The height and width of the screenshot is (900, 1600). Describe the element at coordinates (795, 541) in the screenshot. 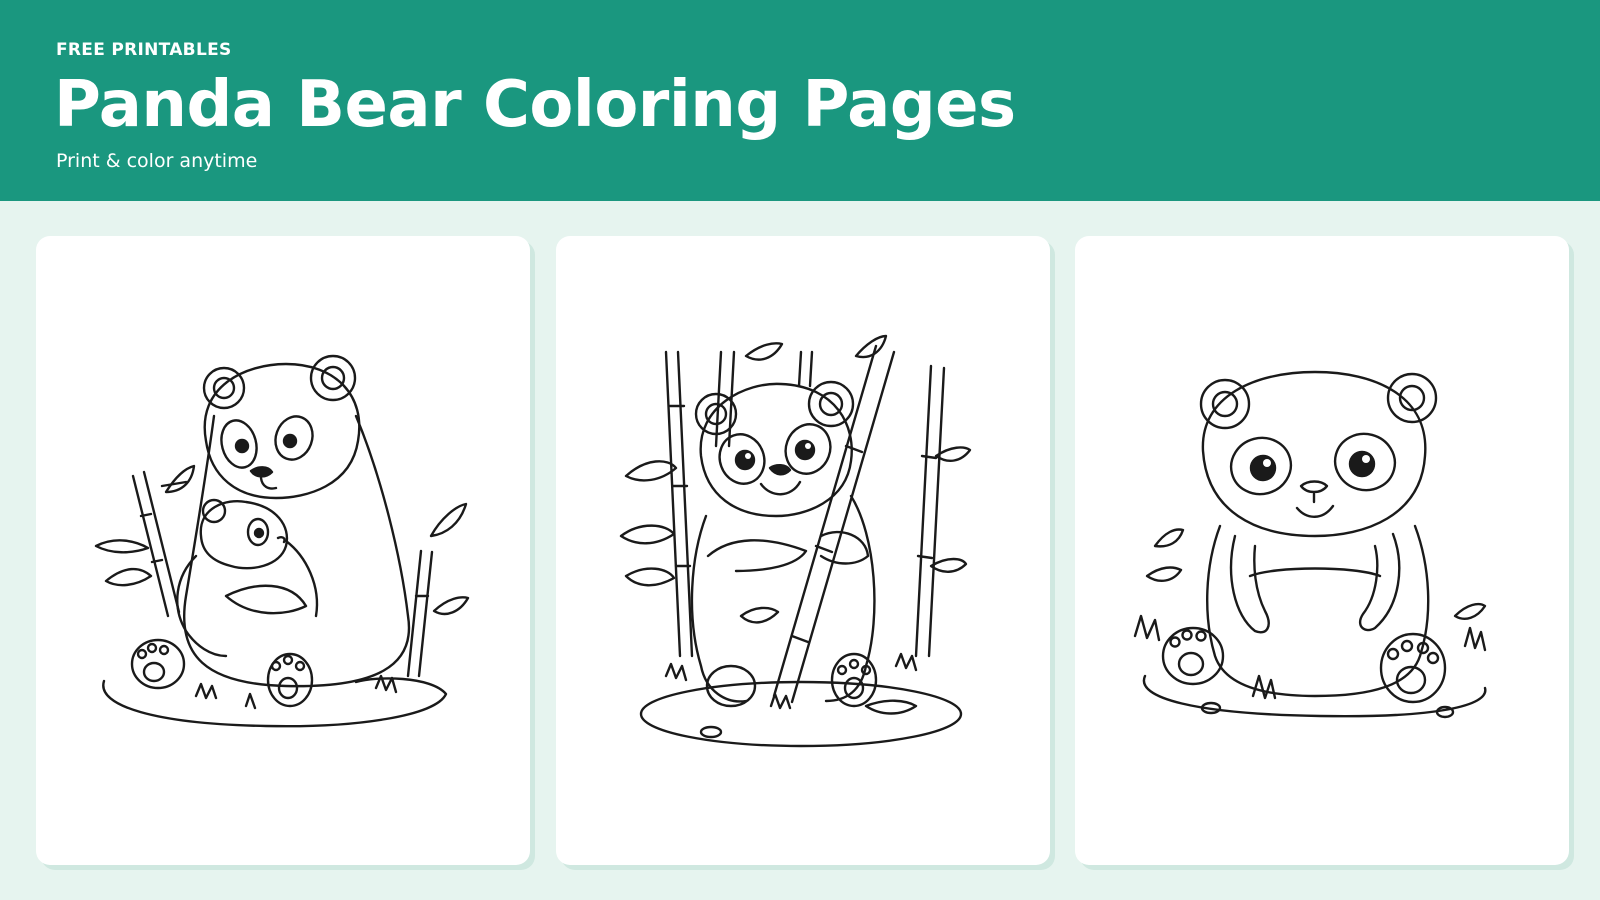

I see `bamboo-hug-panda-illustration` at that location.